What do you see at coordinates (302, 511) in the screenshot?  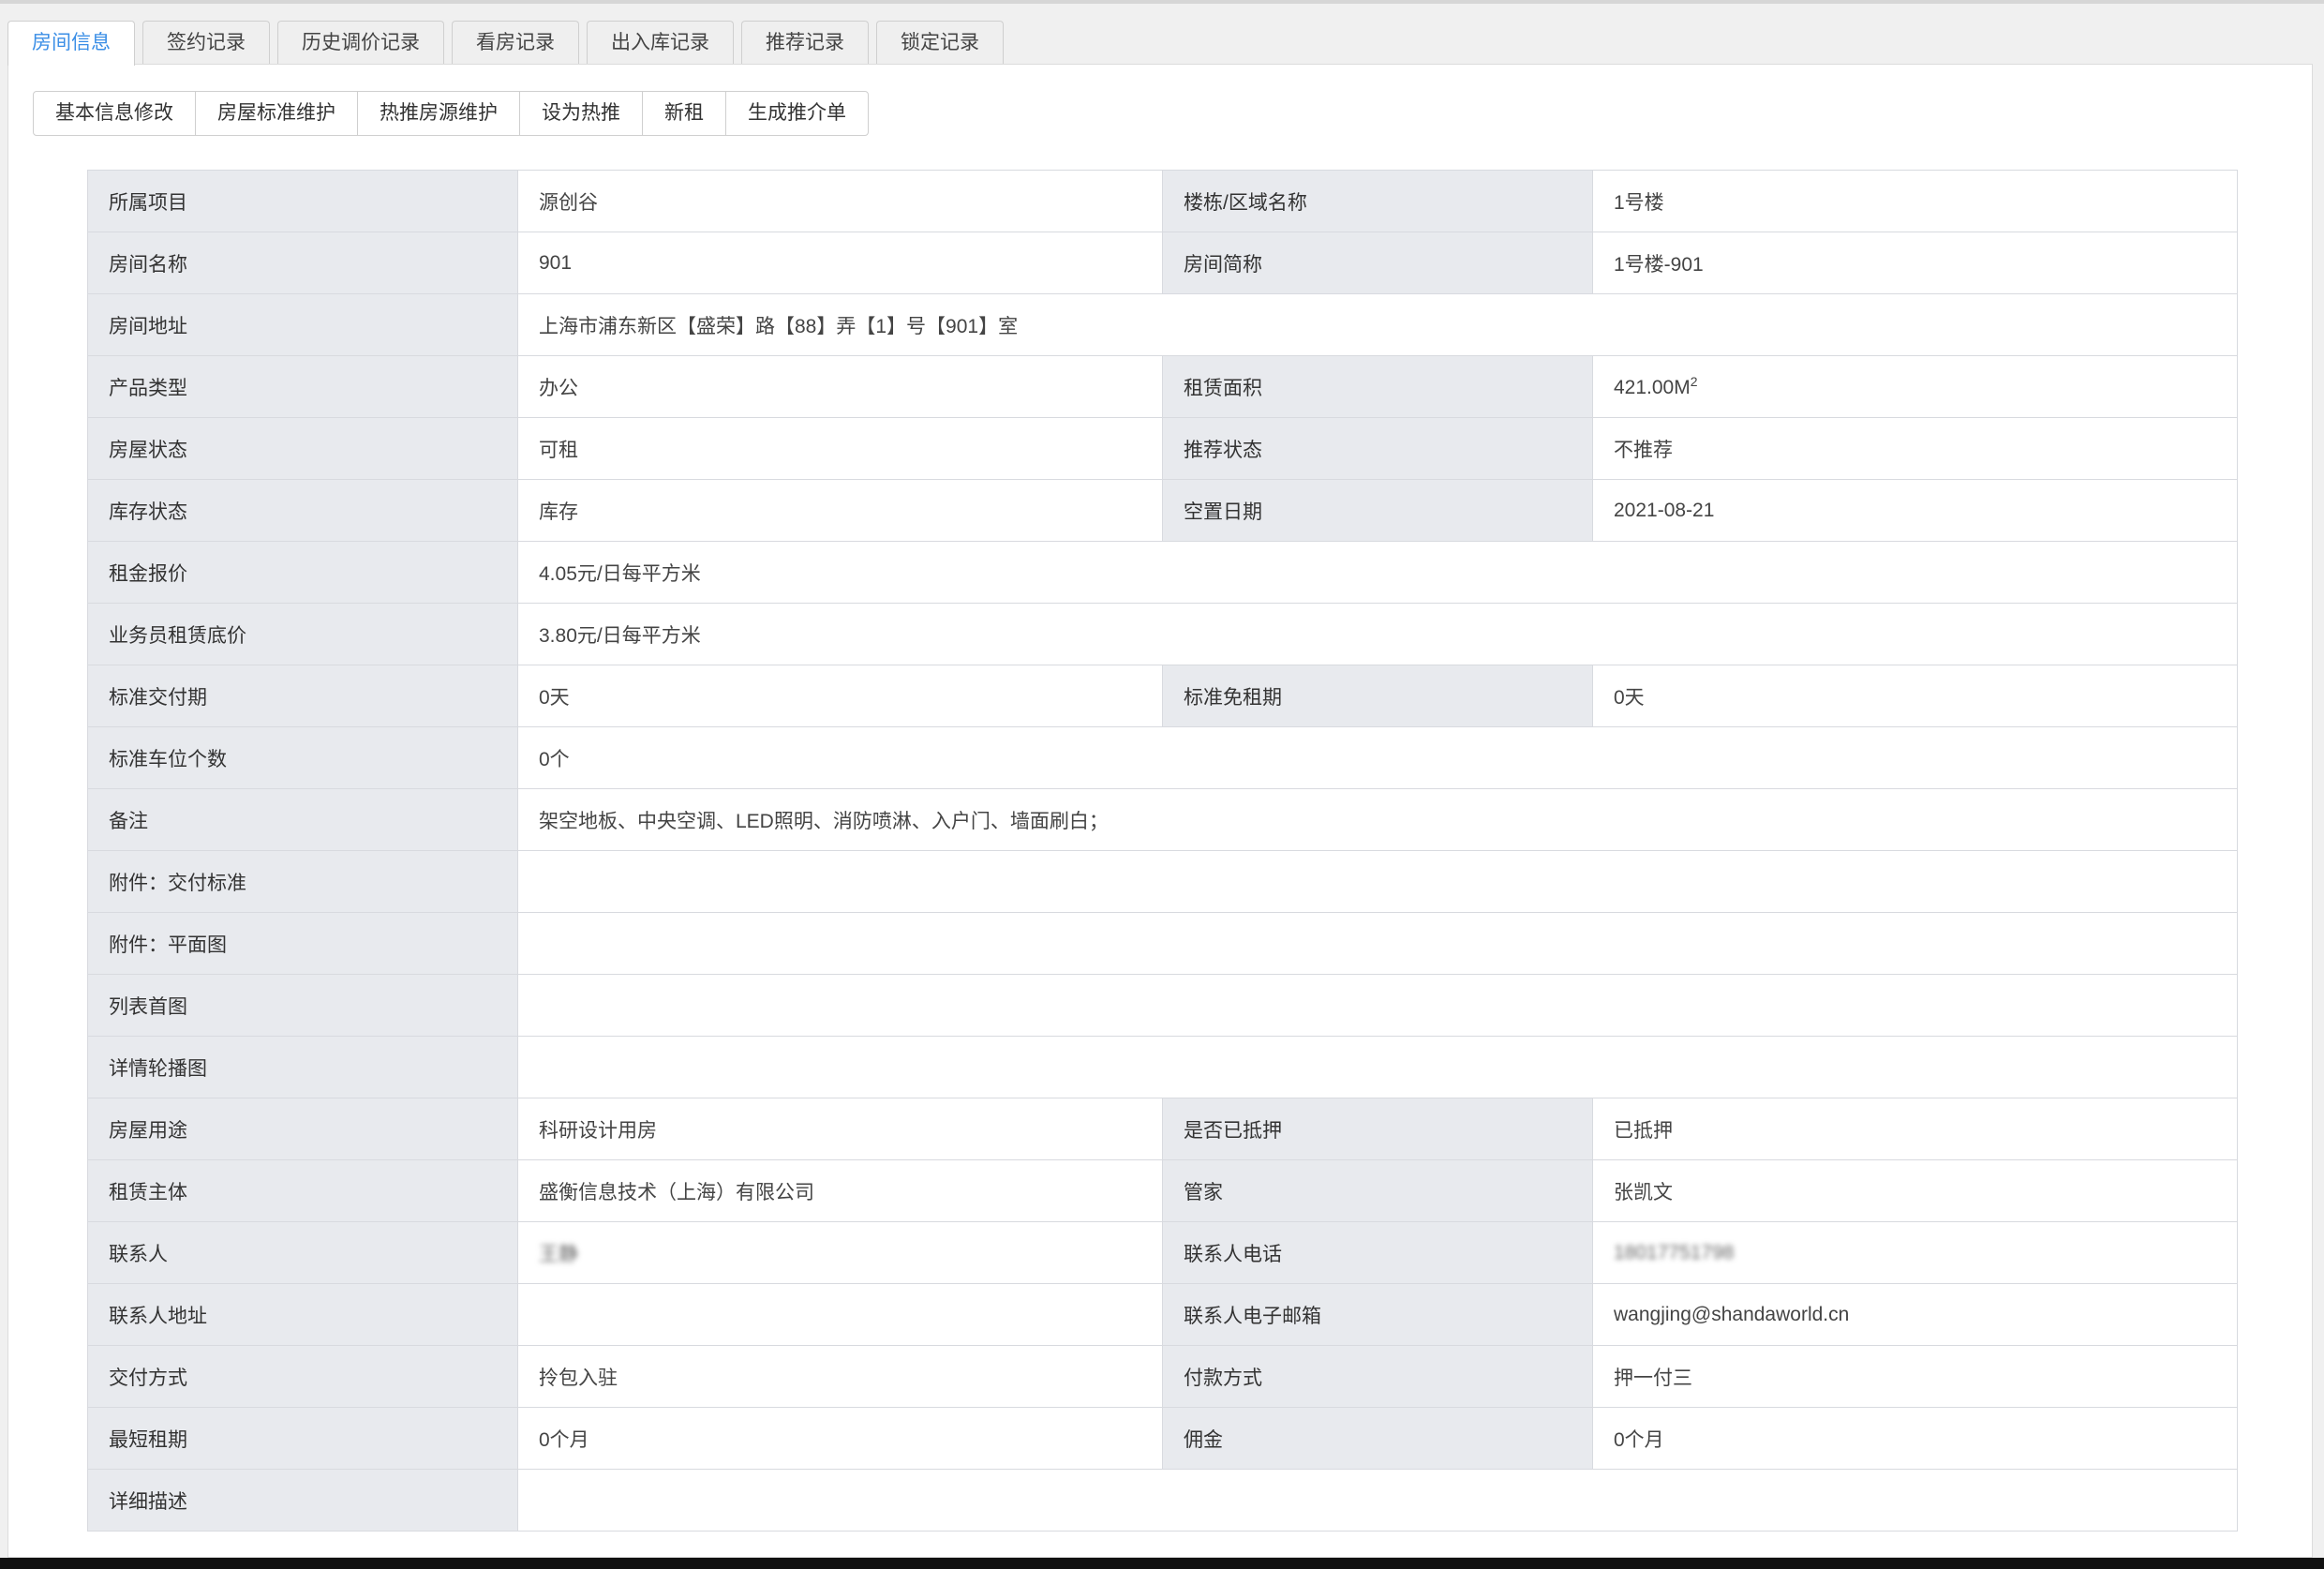 I see `field-label: 库存状态` at bounding box center [302, 511].